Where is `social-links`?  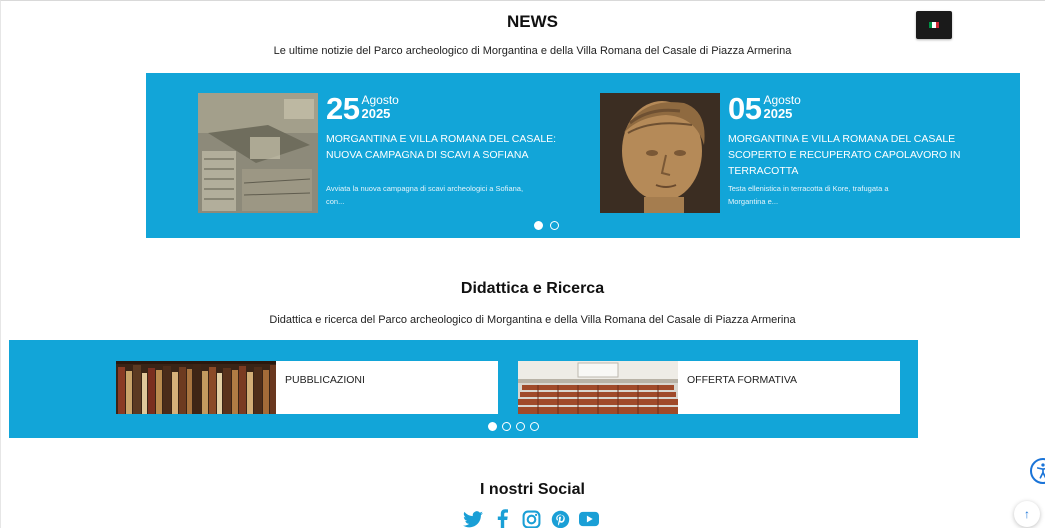 social-links is located at coordinates (531, 518).